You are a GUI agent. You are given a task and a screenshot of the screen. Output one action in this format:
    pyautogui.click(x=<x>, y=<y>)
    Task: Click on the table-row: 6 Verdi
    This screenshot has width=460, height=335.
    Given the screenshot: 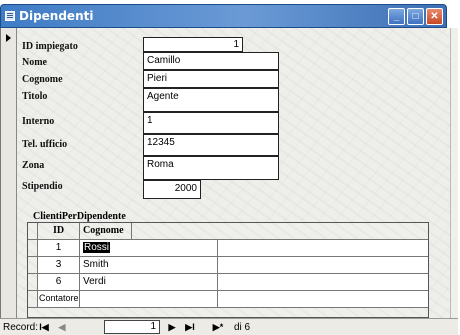 What is the action you would take?
    pyautogui.click(x=228, y=282)
    